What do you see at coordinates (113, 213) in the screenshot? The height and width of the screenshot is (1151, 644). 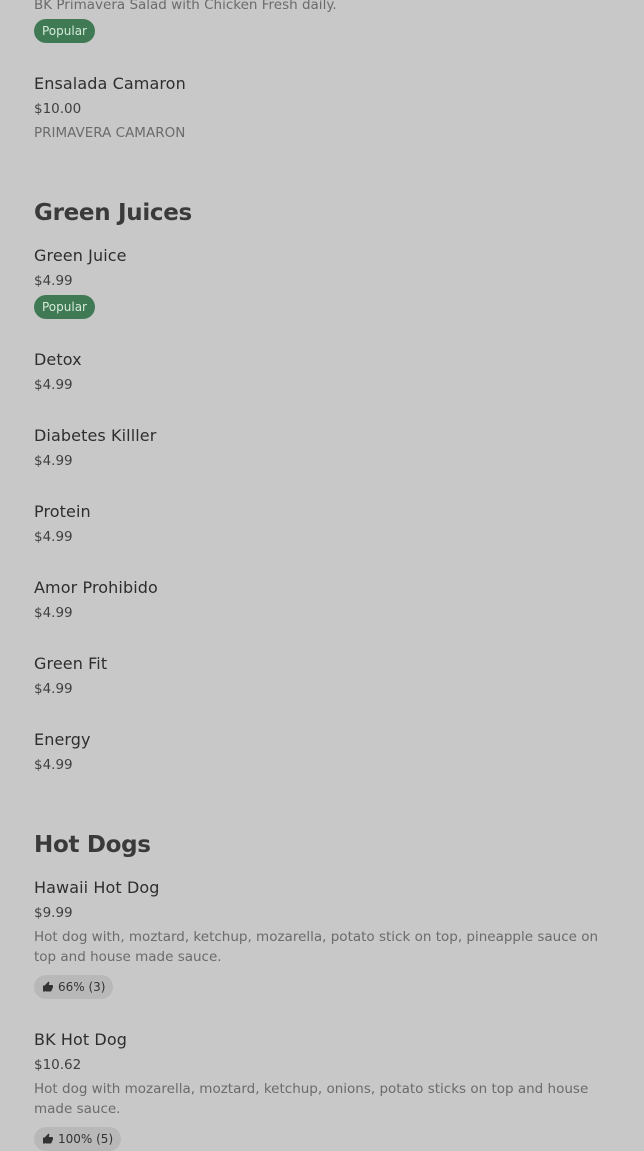 I see `section-title-green-juices: Green Juices` at bounding box center [113, 213].